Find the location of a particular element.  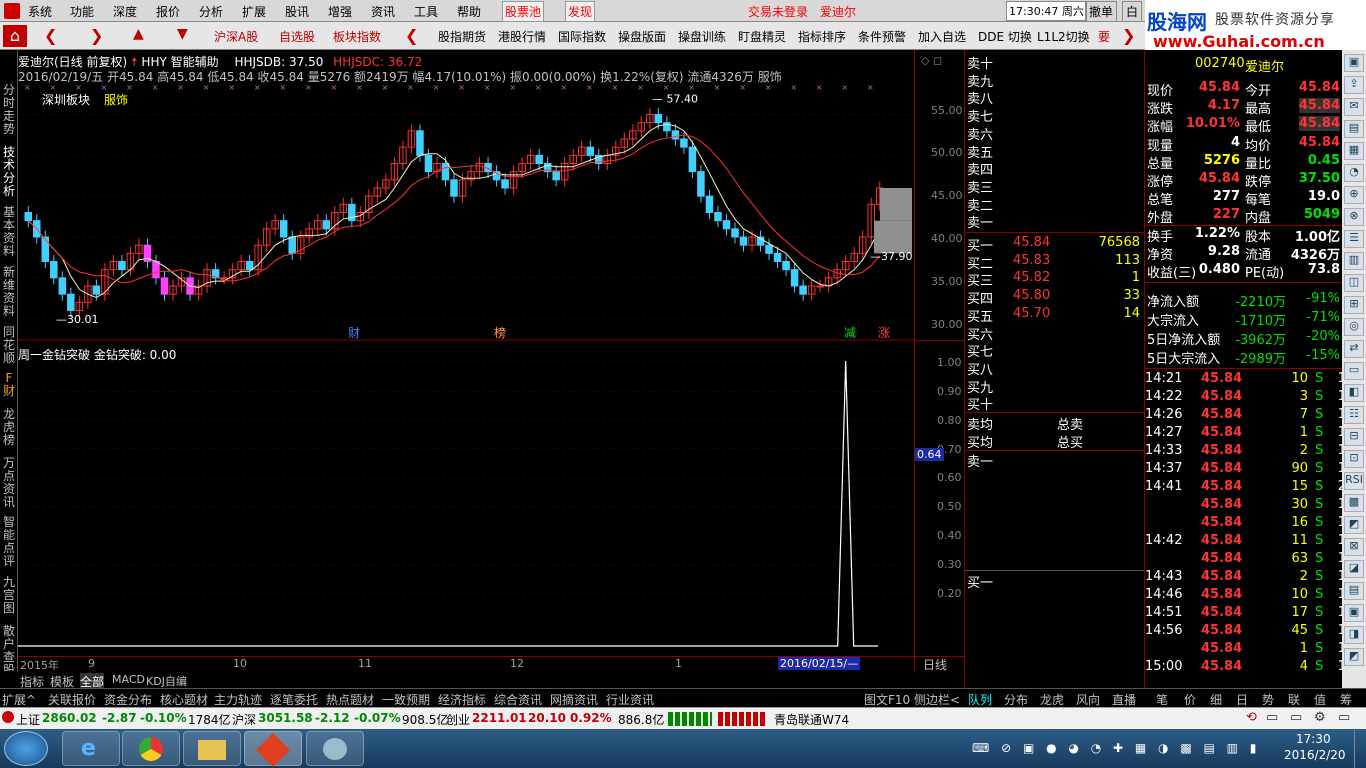

info-tab: 扩展^ is located at coordinates (19, 699).